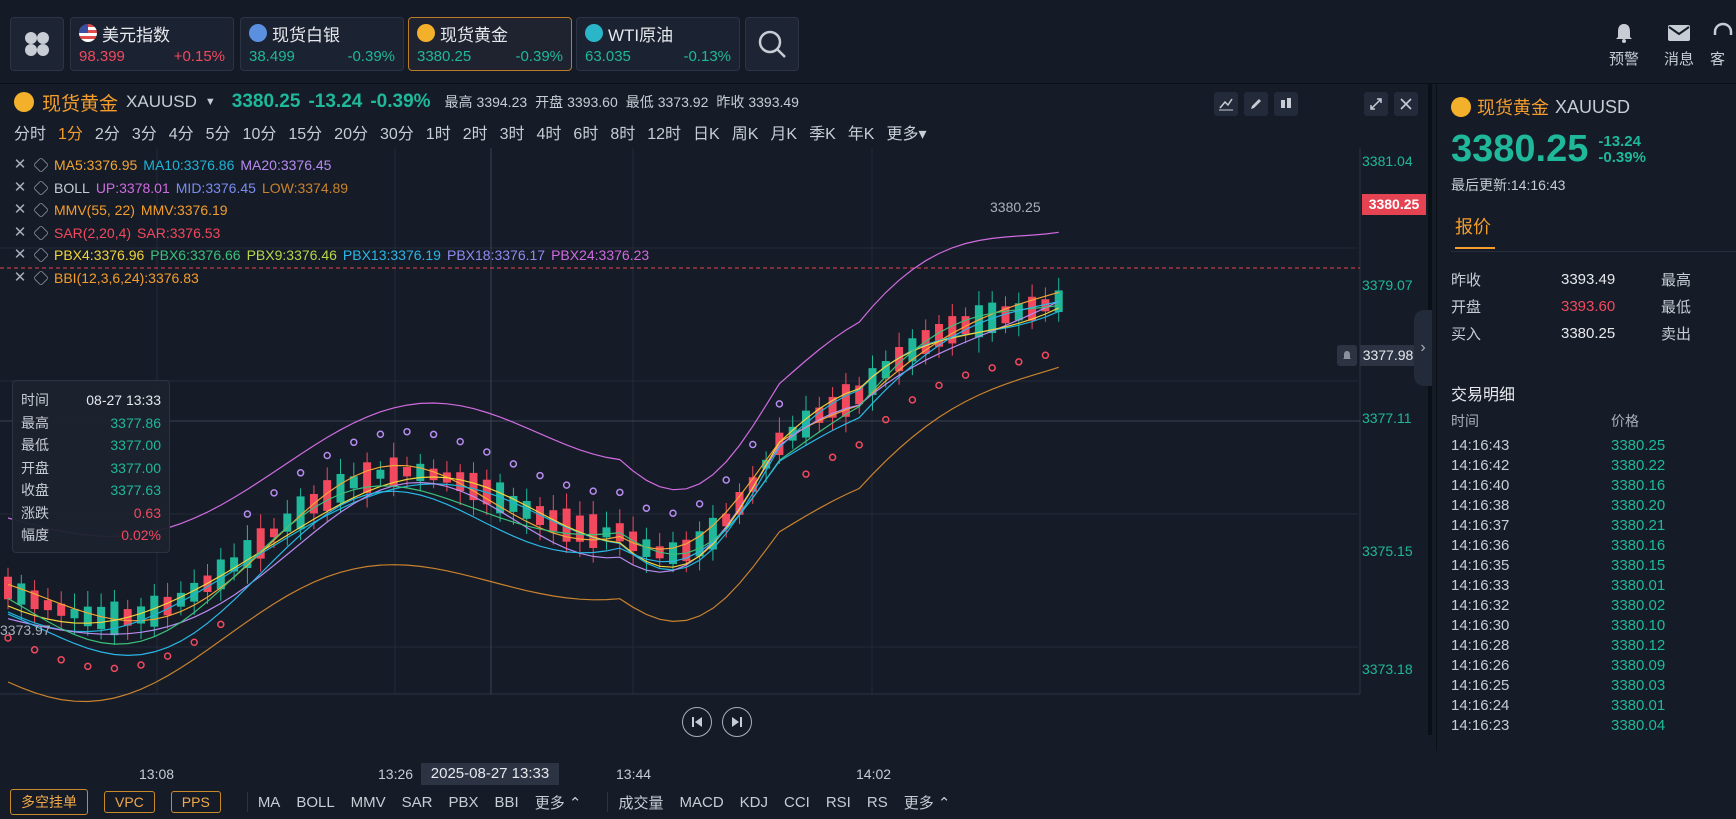 The image size is (1736, 819). I want to click on sub-indicator-button: KDJ, so click(754, 802).